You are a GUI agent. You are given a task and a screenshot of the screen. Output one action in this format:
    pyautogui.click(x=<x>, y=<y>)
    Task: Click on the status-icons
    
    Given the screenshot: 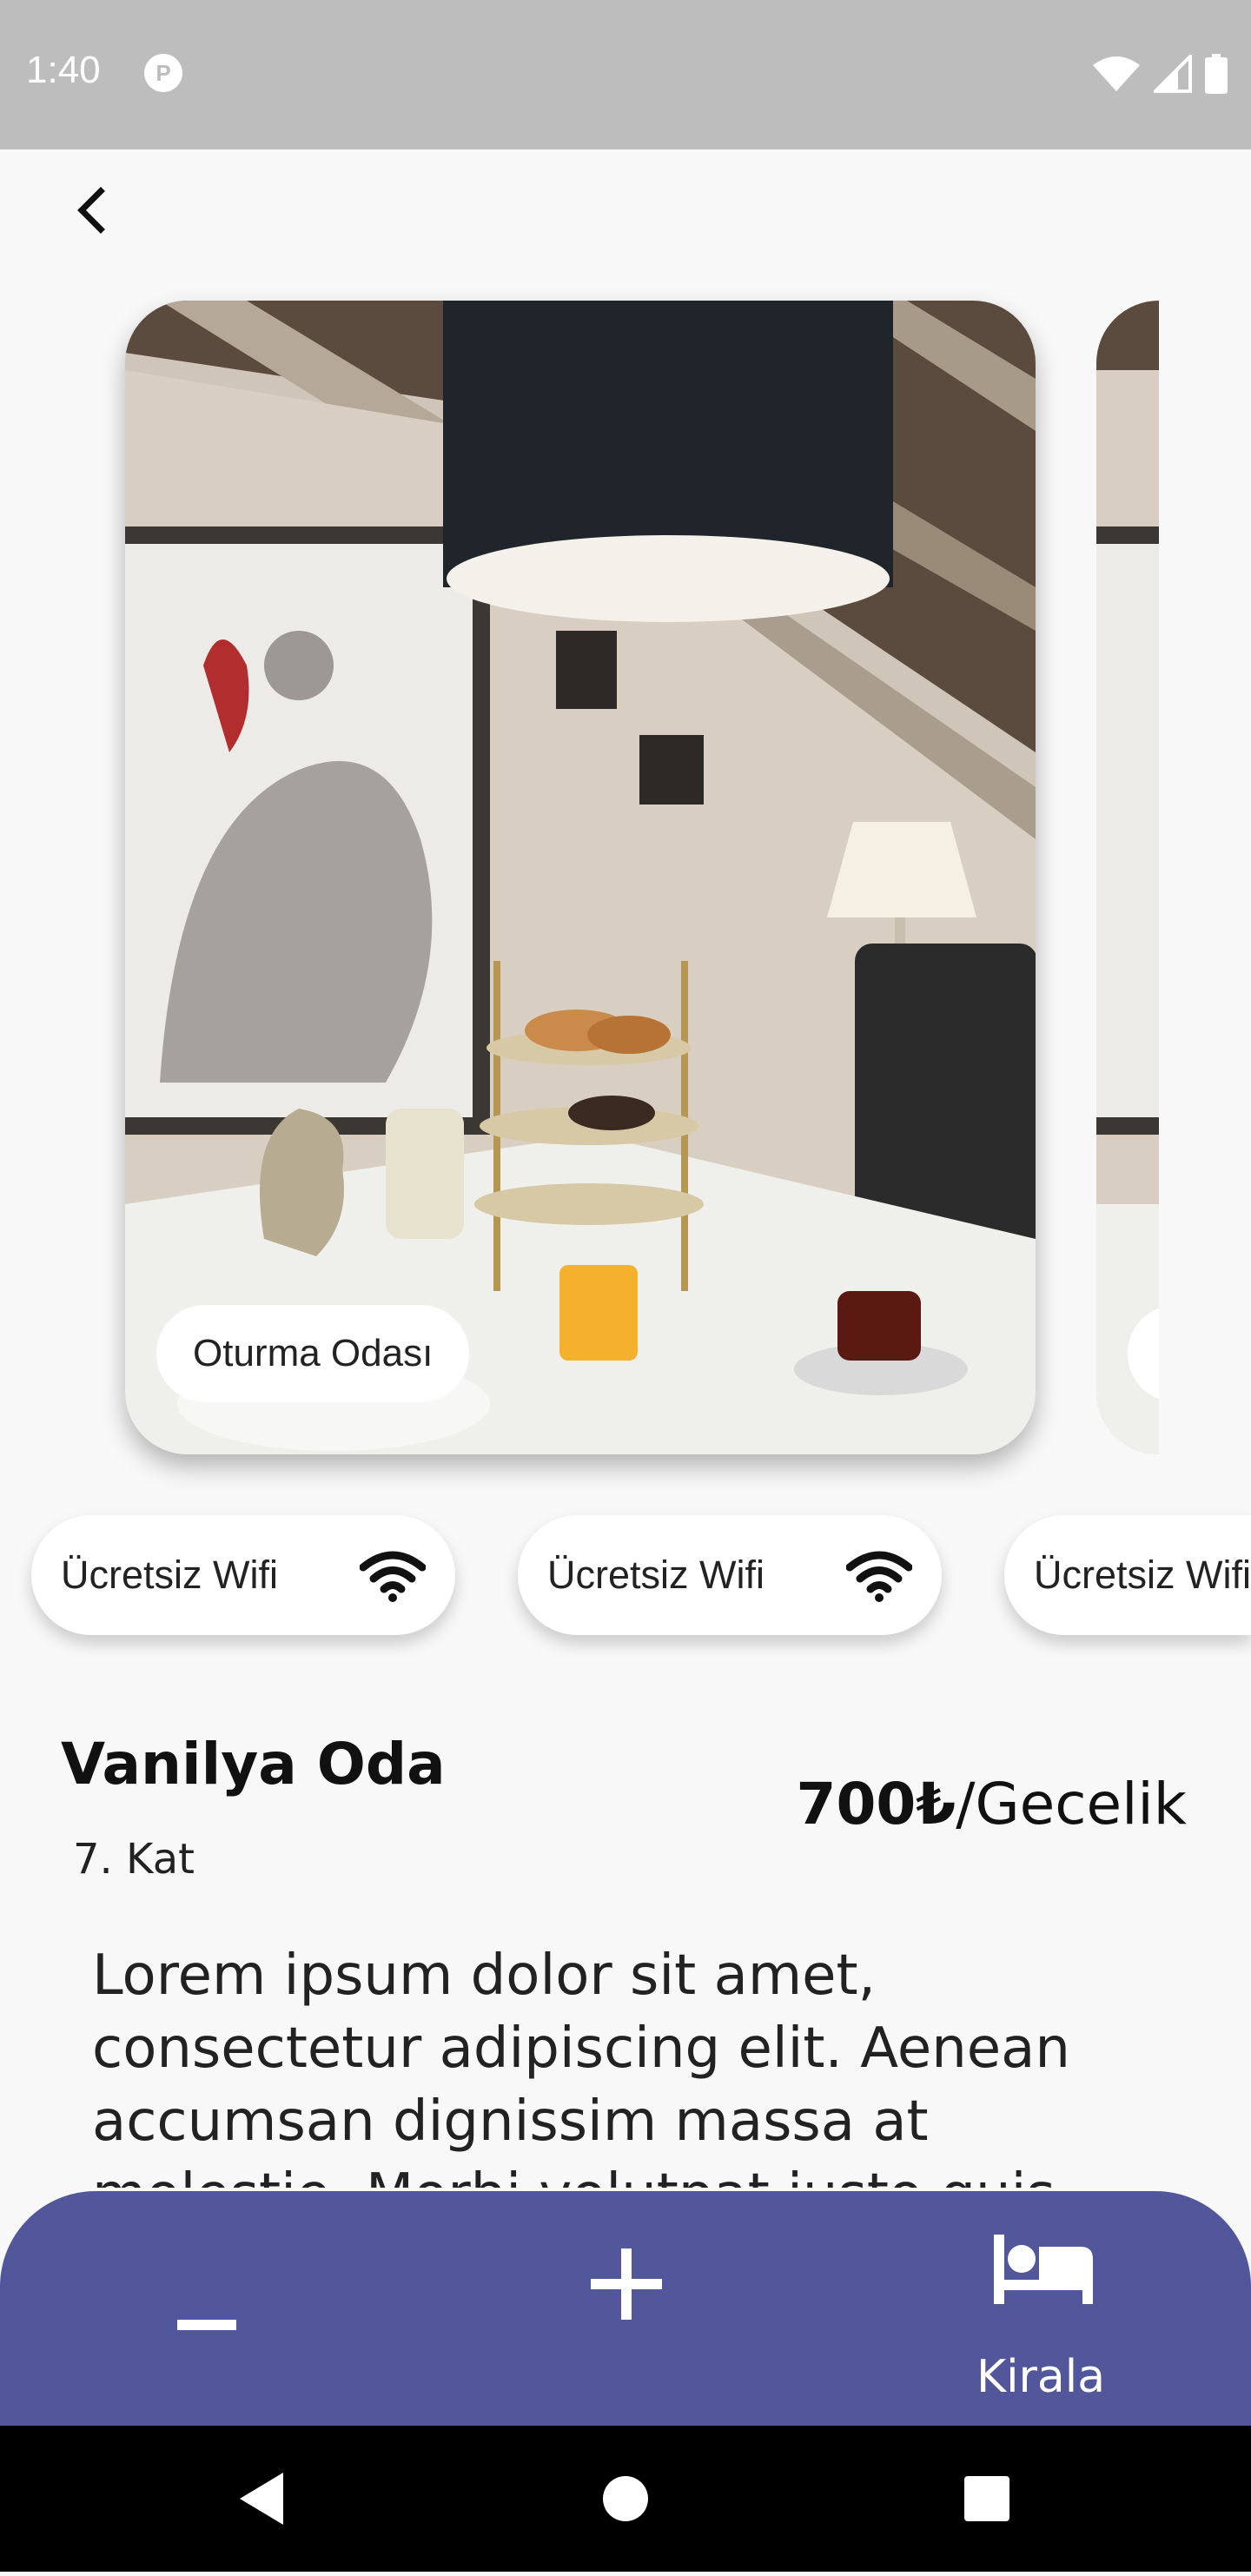 What is the action you would take?
    pyautogui.click(x=1159, y=75)
    